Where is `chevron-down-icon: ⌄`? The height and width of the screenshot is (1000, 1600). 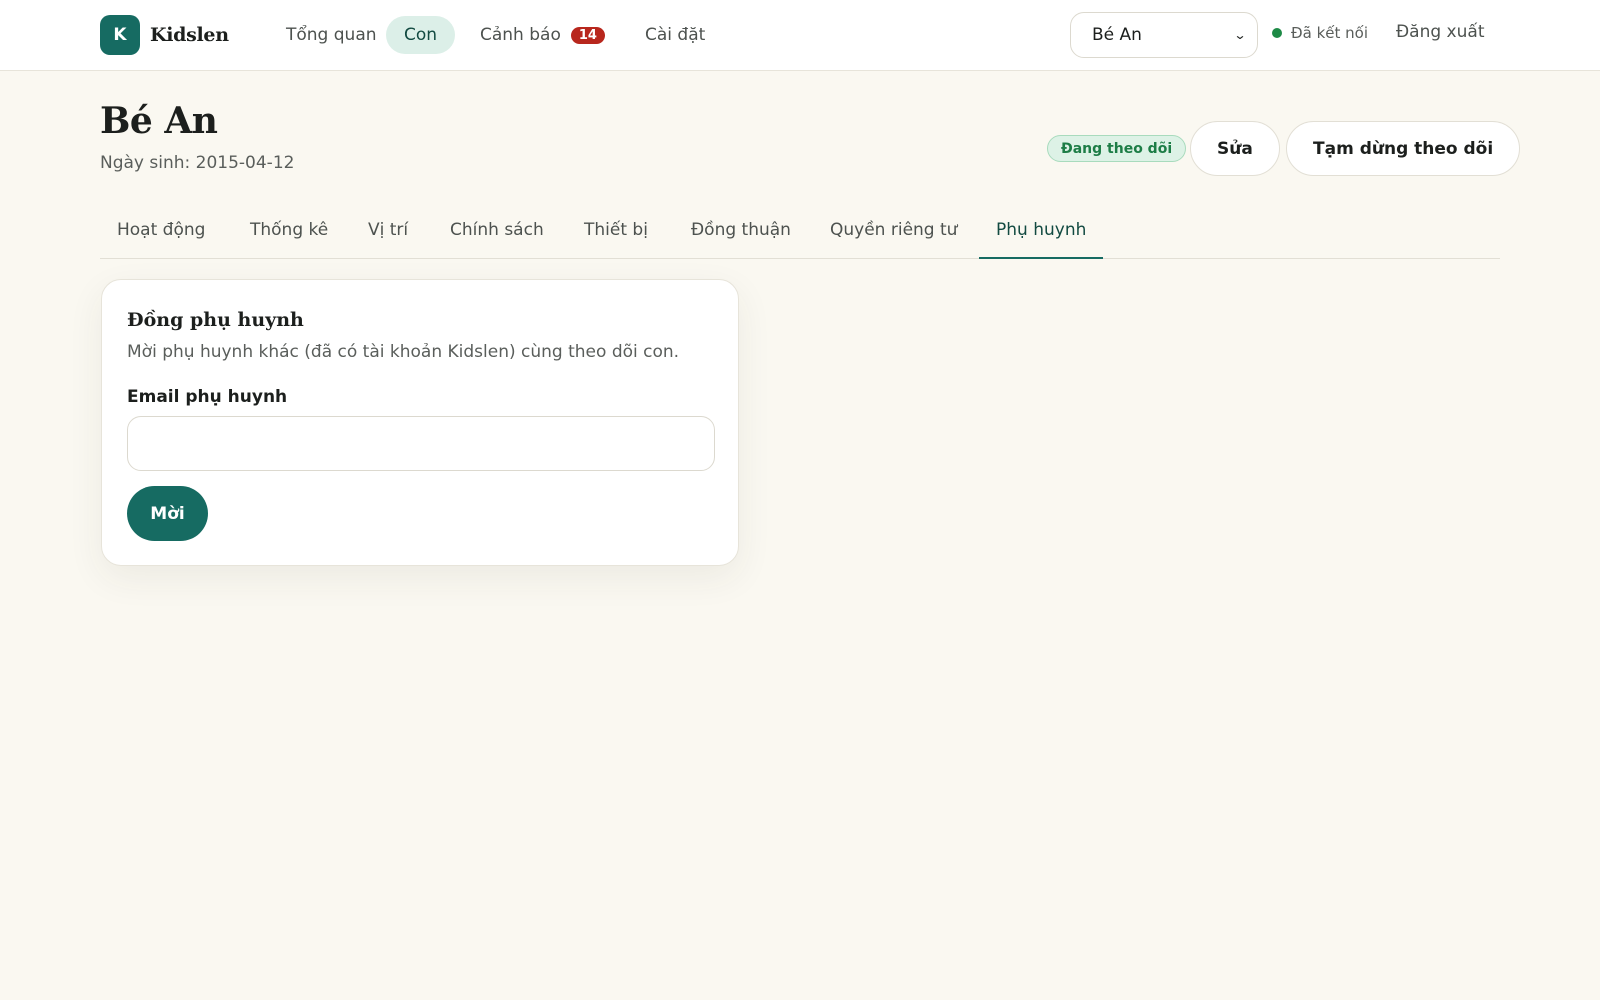 chevron-down-icon: ⌄ is located at coordinates (1240, 35).